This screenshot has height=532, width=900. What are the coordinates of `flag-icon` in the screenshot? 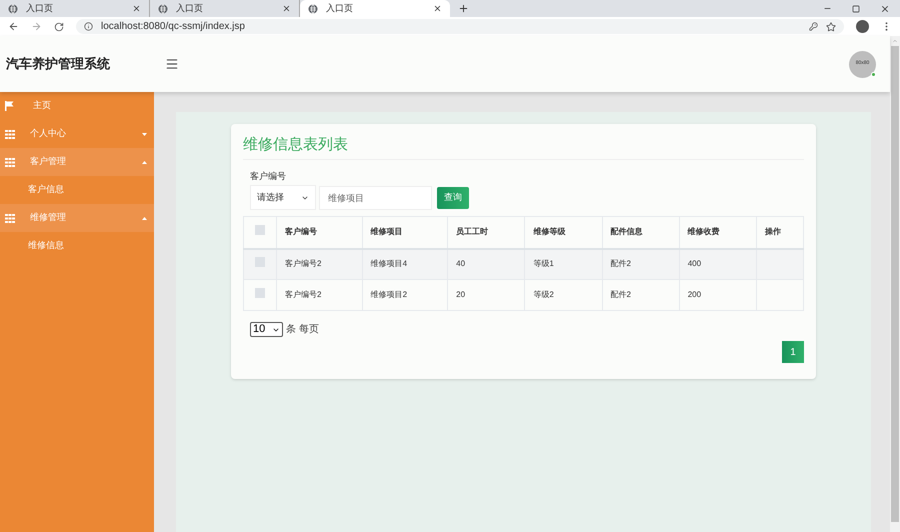 It's located at (10, 106).